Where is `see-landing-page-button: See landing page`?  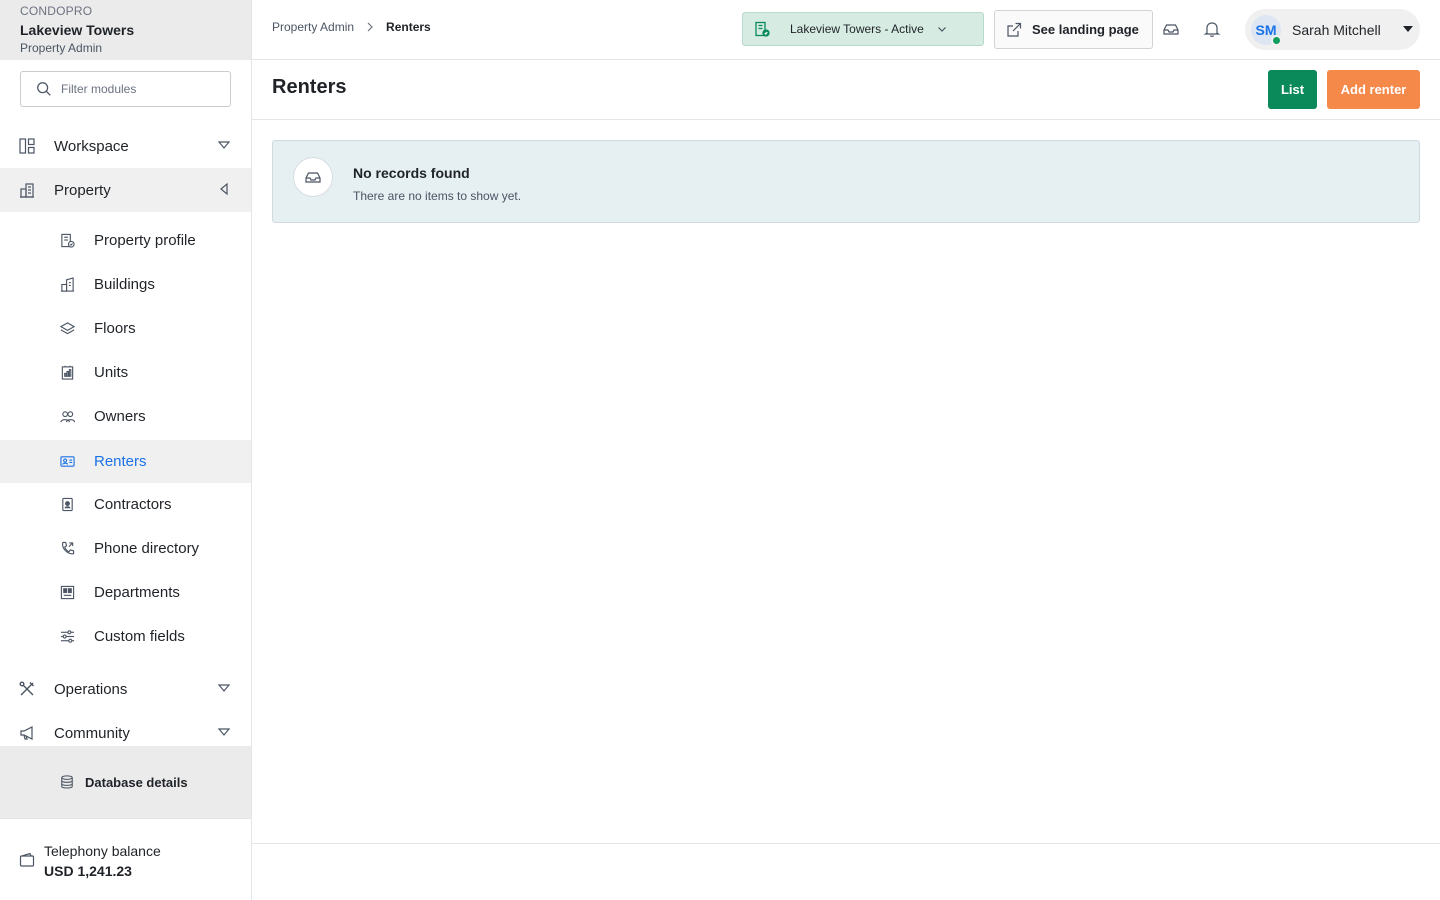
see-landing-page-button: See landing page is located at coordinates (1073, 29).